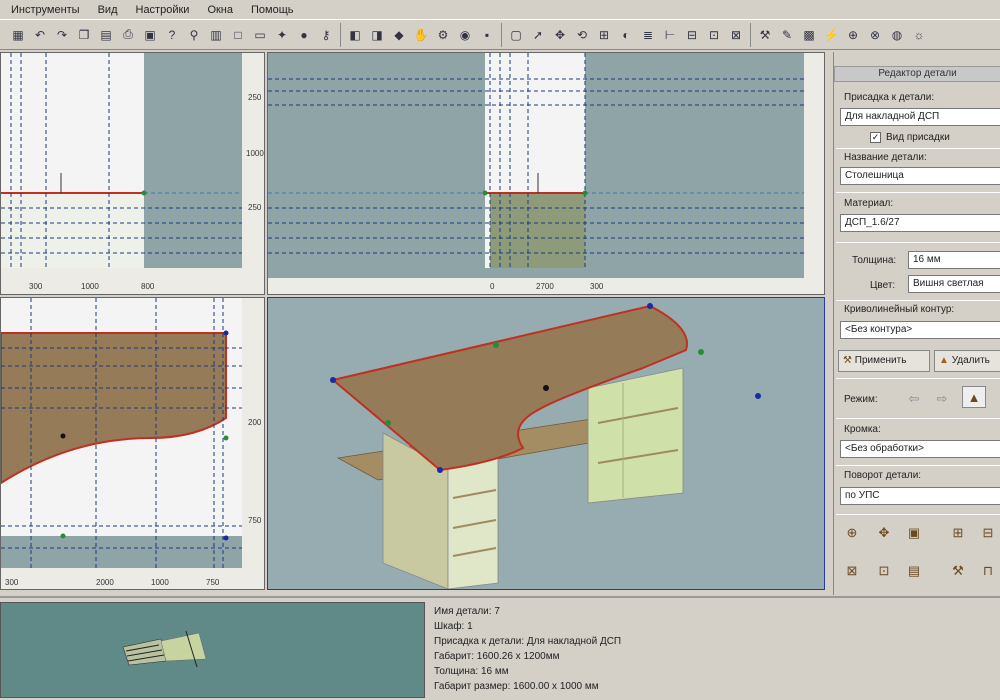 The height and width of the screenshot is (700, 1000). What do you see at coordinates (714, 35) in the screenshot?
I see `door-icon: ⊡` at bounding box center [714, 35].